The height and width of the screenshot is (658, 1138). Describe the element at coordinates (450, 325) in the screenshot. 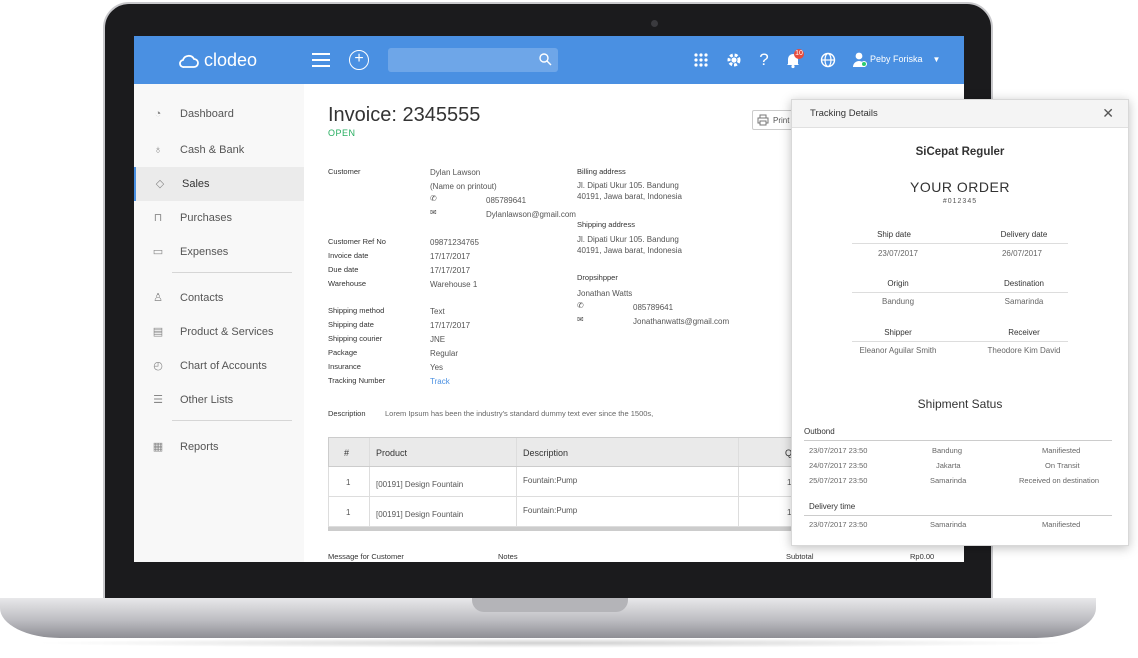

I see `shipping-date-value: 17/17/2017` at that location.